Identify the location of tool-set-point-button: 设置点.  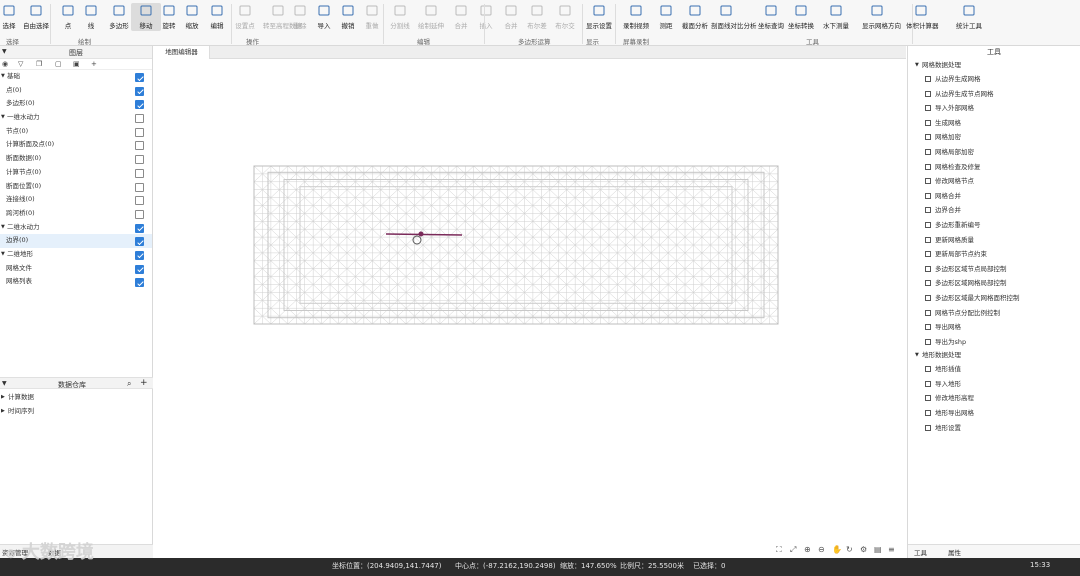
(245, 17).